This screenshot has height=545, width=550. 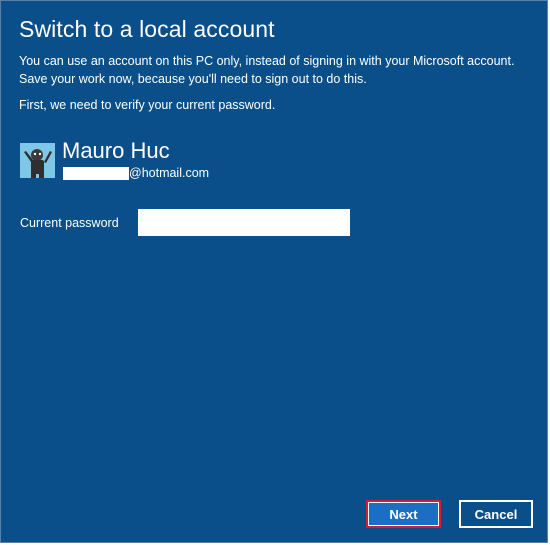 I want to click on next-button: Next, so click(x=403, y=514).